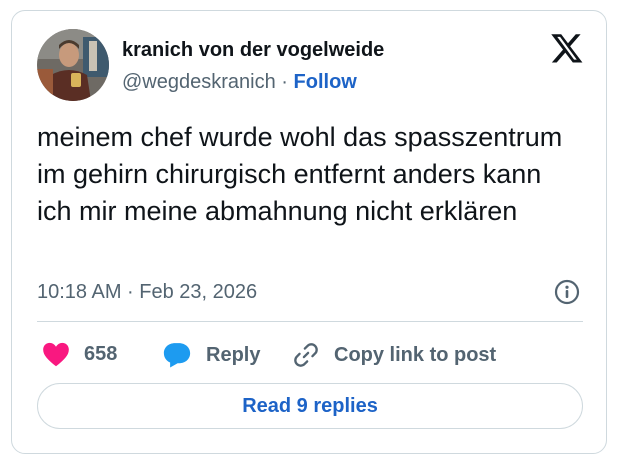  Describe the element at coordinates (253, 50) in the screenshot. I see `author-display-name: kranich von der vogelweide` at that location.